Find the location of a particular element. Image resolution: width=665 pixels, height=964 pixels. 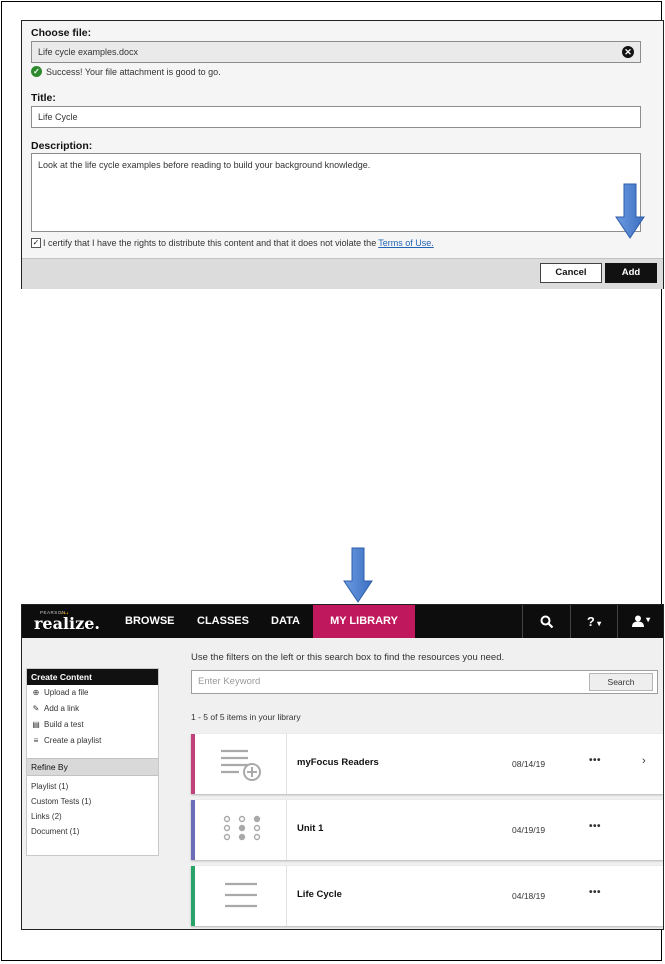

nav-data: DATA is located at coordinates (285, 621).